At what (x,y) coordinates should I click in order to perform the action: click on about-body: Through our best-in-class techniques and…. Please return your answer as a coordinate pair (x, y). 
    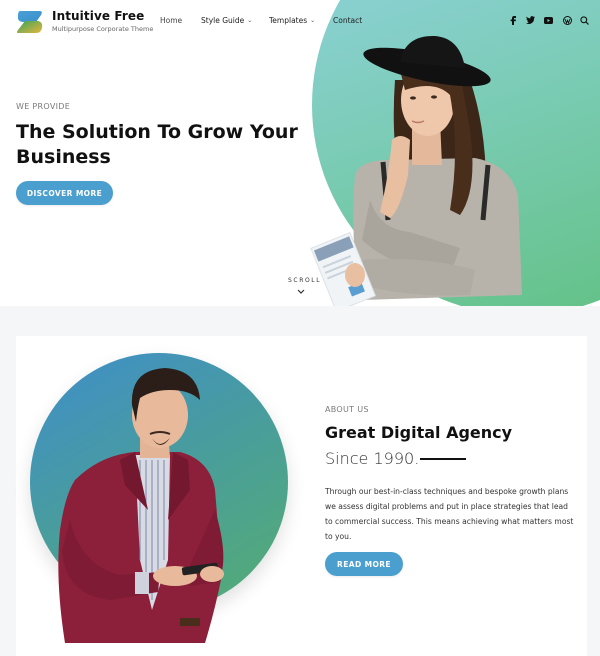
    Looking at the image, I should click on (449, 514).